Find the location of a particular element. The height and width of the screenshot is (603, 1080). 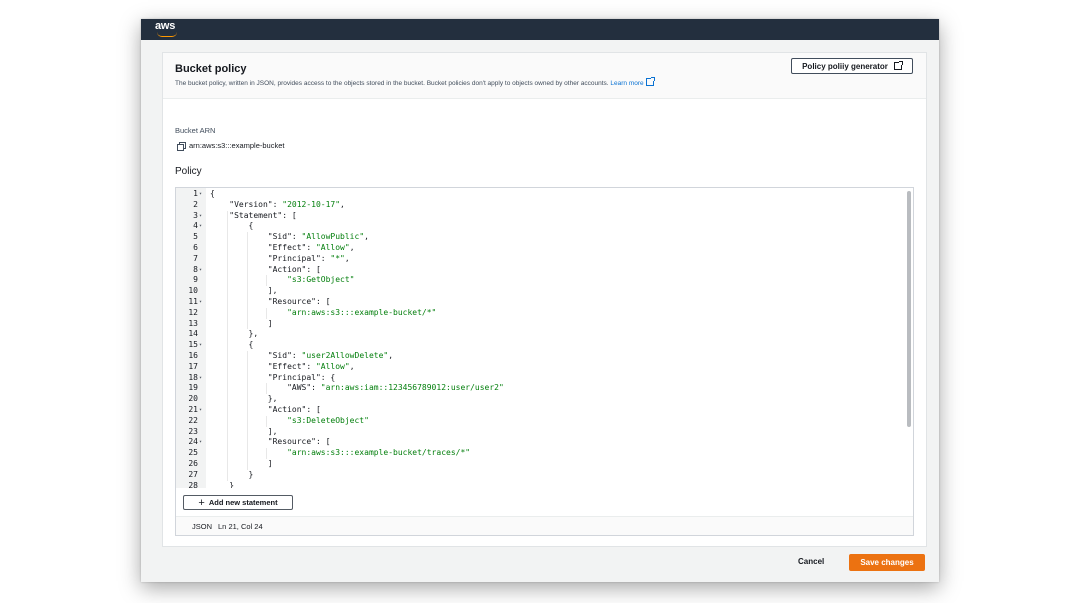

cancel-button: Cancel is located at coordinates (811, 561).